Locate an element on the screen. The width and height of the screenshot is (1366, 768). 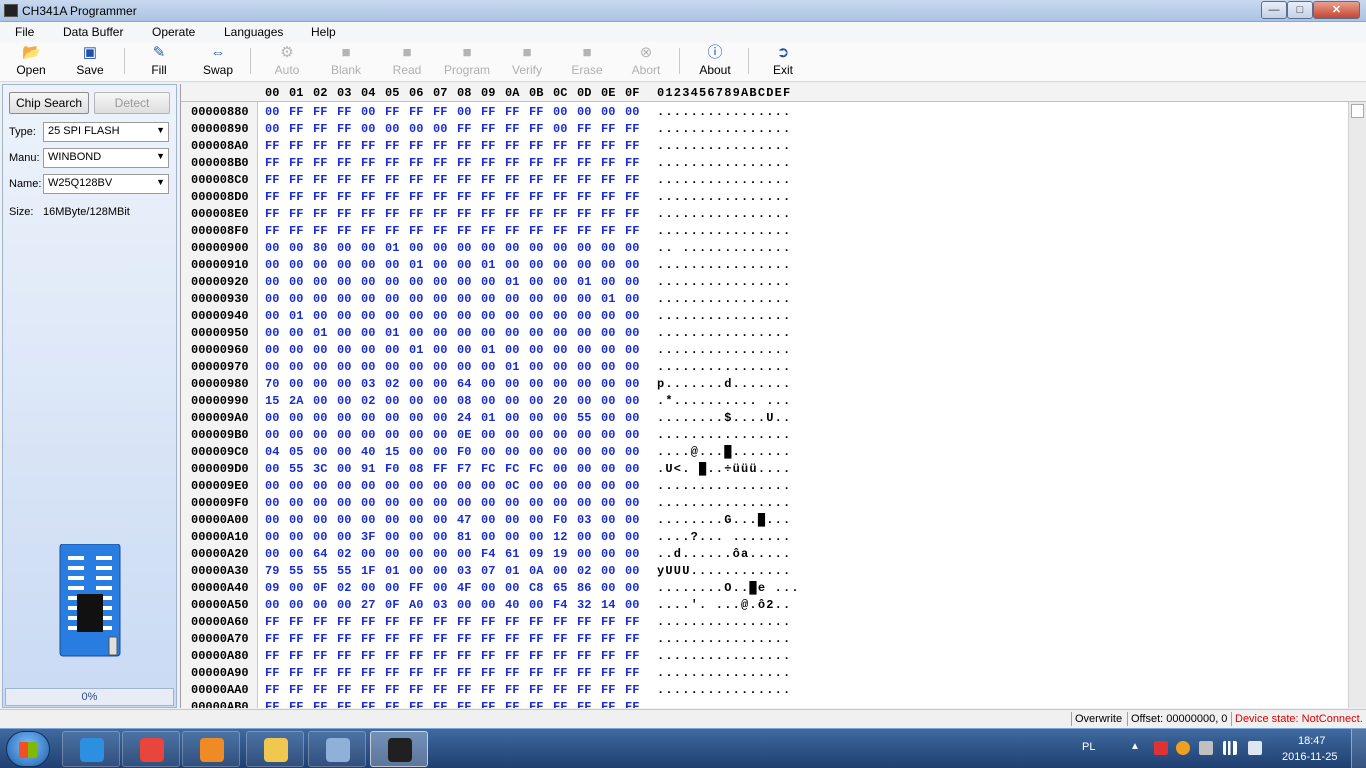
hex-byte: 03 is located at coordinates (368, 384).